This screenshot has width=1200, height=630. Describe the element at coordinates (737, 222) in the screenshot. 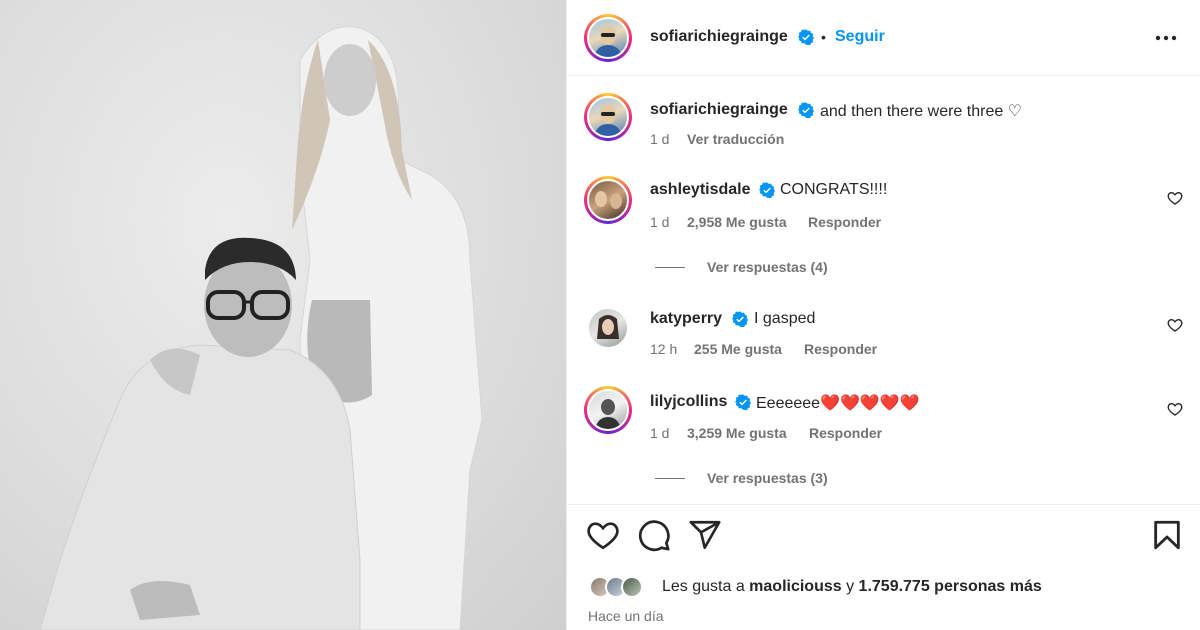

I see `comment-likes: 2,958 Me gusta` at that location.